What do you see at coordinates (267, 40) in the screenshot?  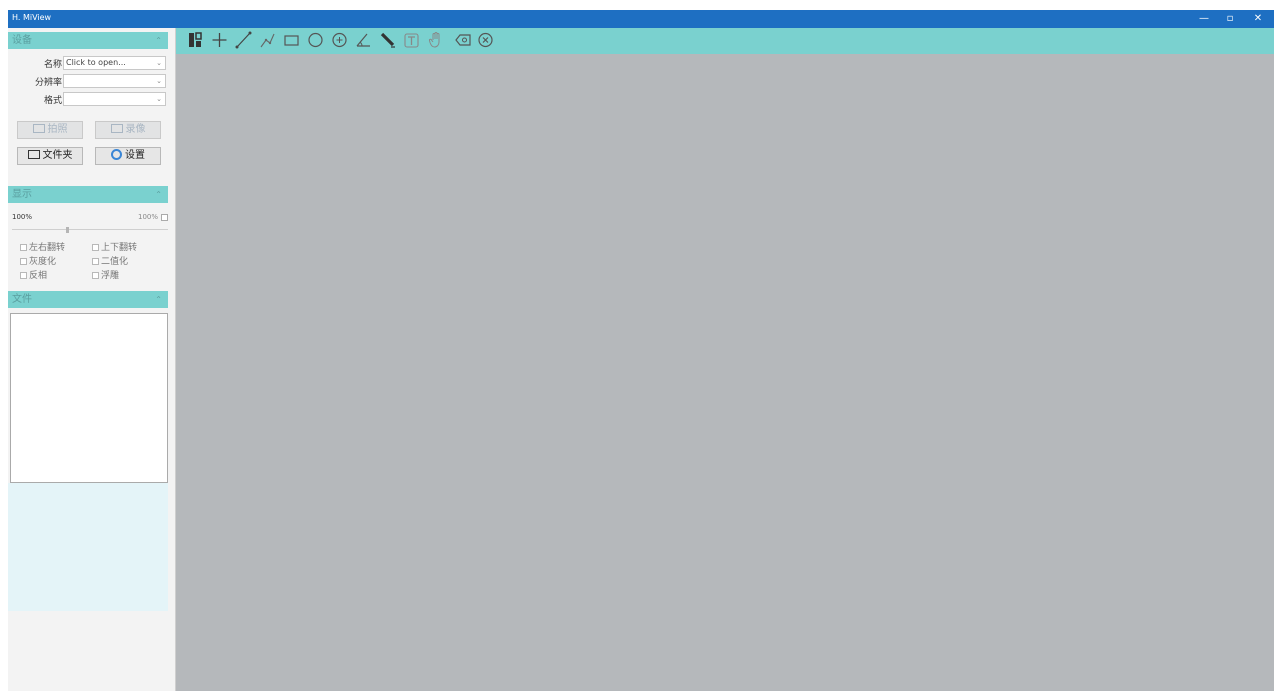 I see `polyline-icon` at bounding box center [267, 40].